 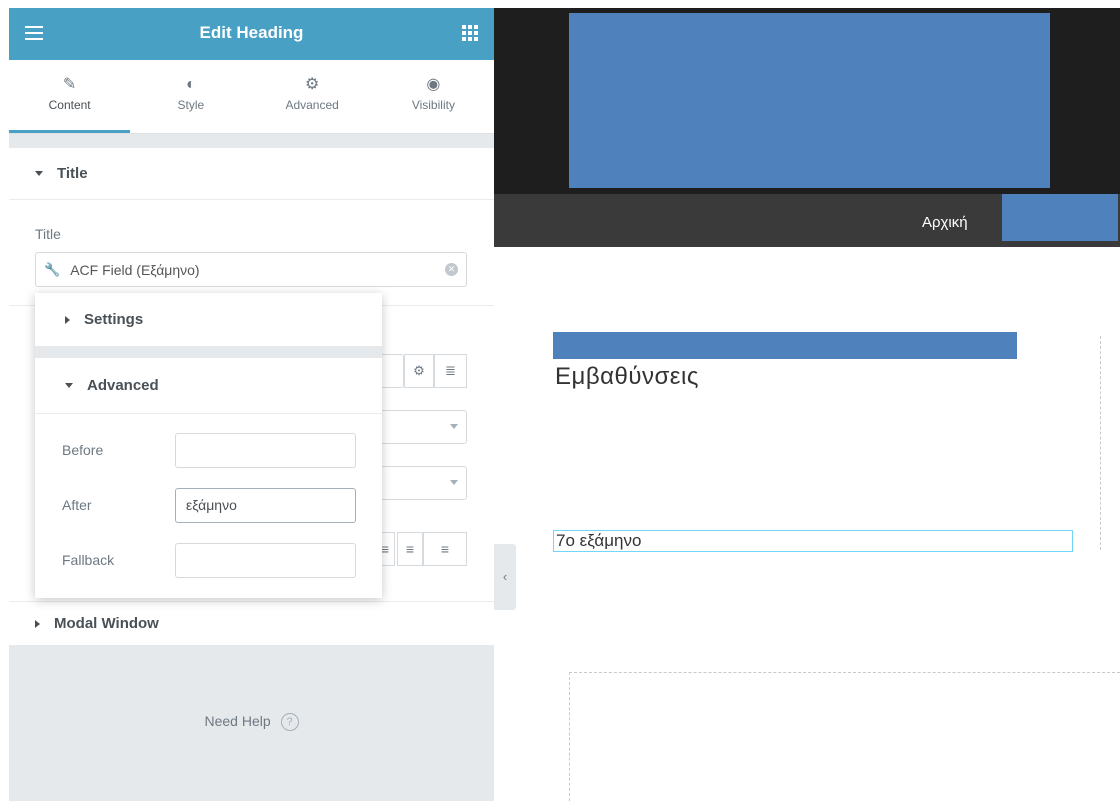 What do you see at coordinates (265, 450) in the screenshot?
I see `before-input` at bounding box center [265, 450].